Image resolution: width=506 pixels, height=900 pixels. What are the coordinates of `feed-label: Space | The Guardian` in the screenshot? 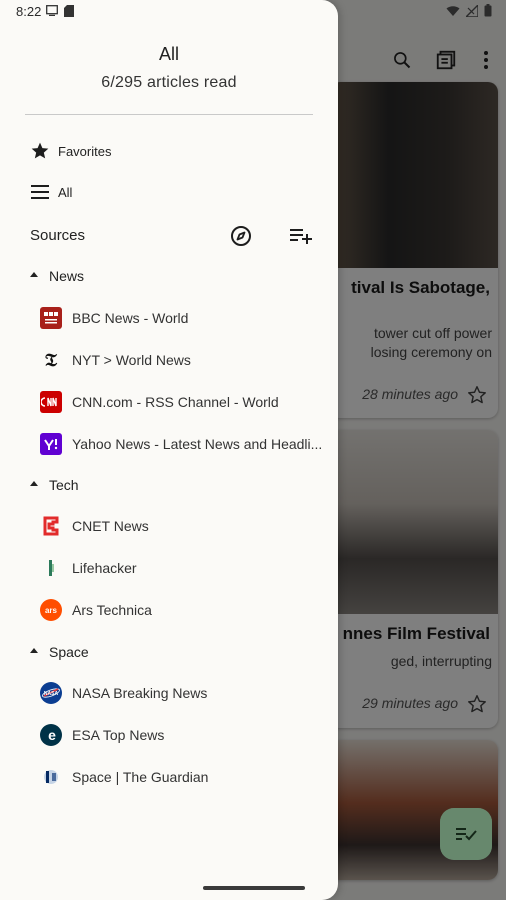 It's located at (140, 777).